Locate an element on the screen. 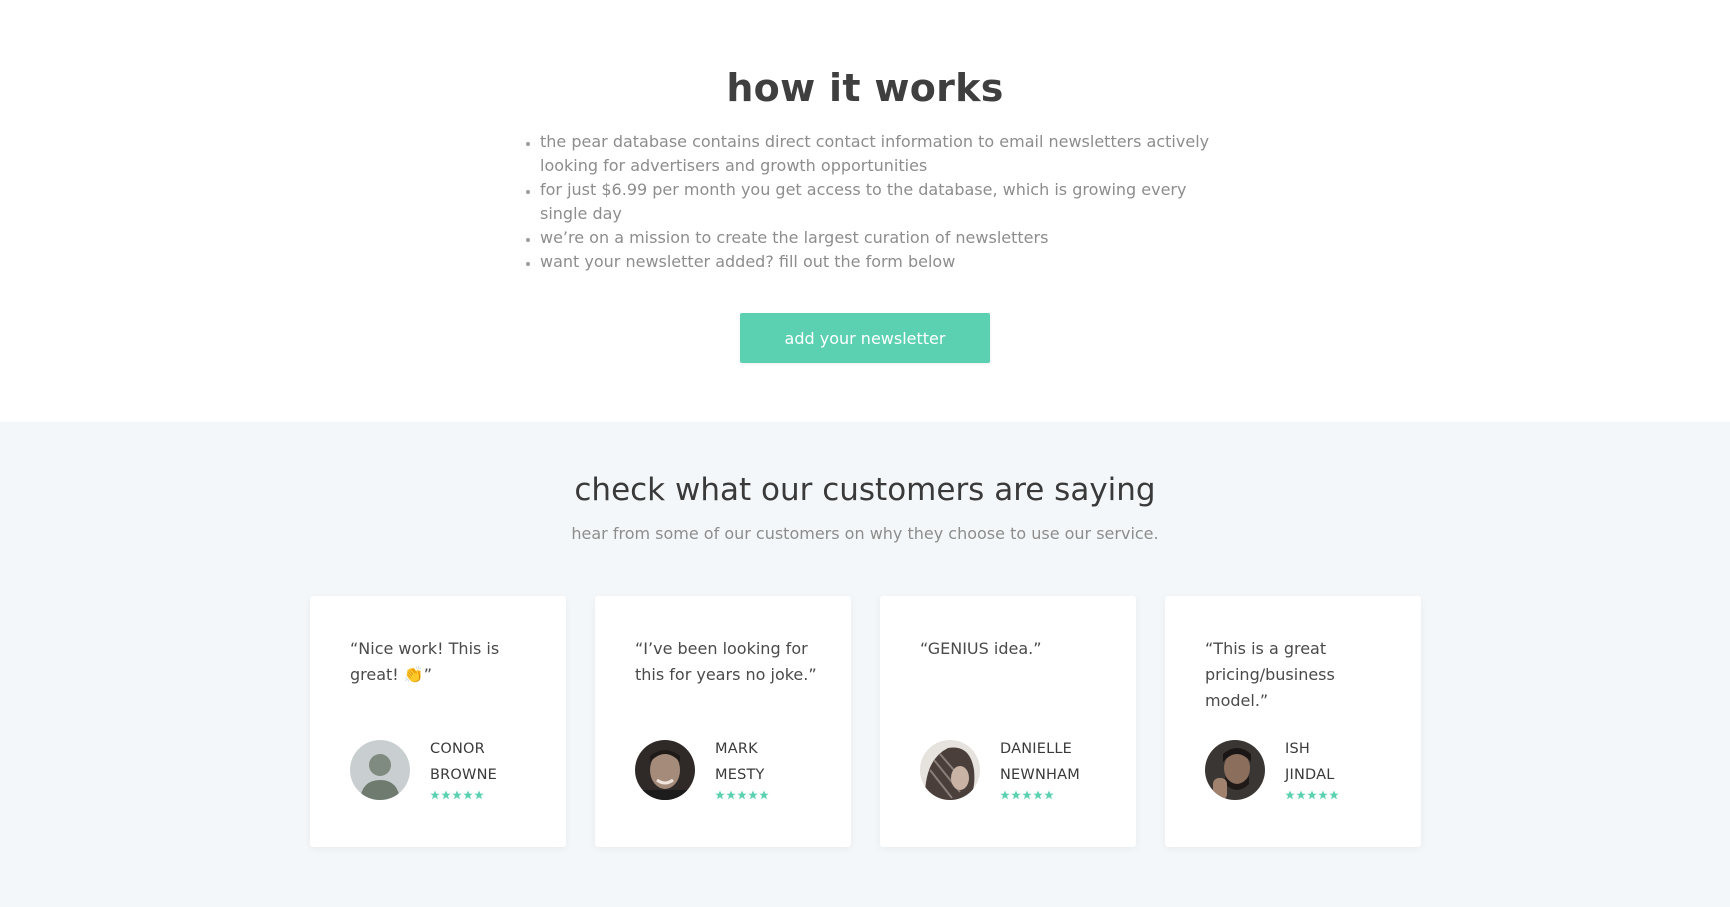  author-name: ISH JINDAL is located at coordinates (1345, 762).